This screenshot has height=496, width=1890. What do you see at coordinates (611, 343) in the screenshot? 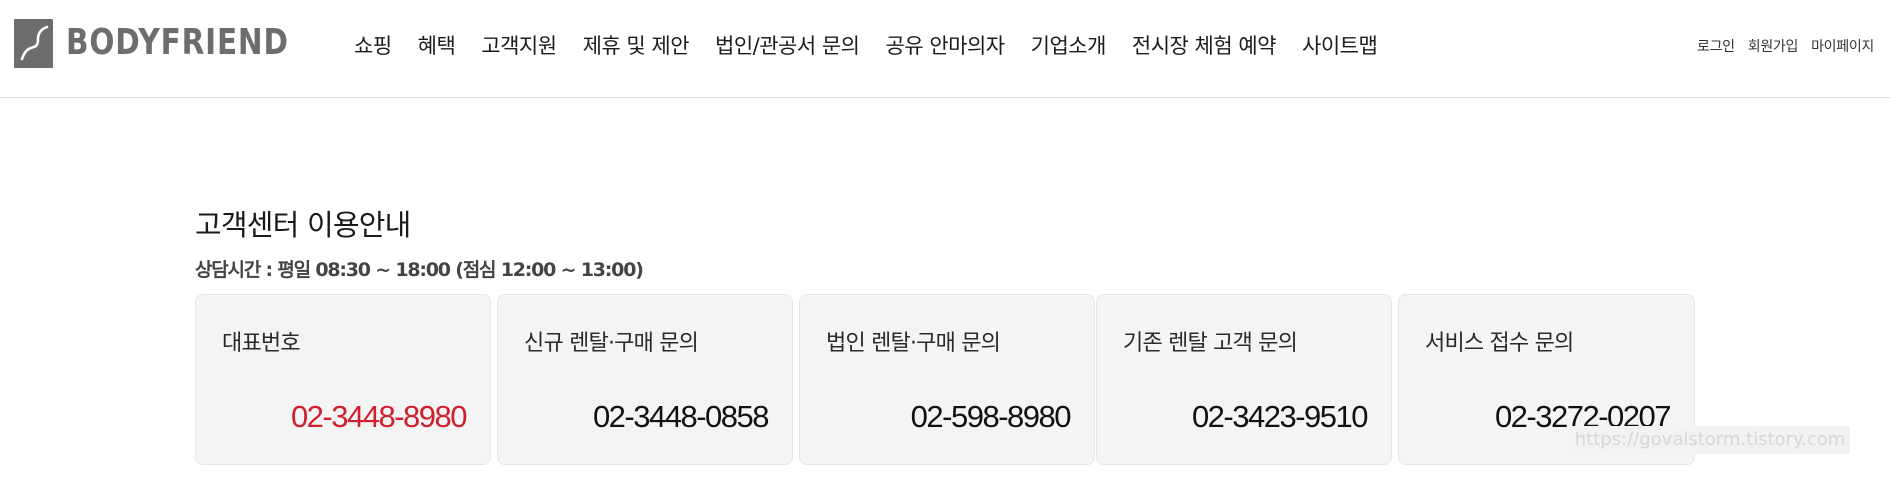
I see `card-label: 신규 렌탈·구매 문의` at bounding box center [611, 343].